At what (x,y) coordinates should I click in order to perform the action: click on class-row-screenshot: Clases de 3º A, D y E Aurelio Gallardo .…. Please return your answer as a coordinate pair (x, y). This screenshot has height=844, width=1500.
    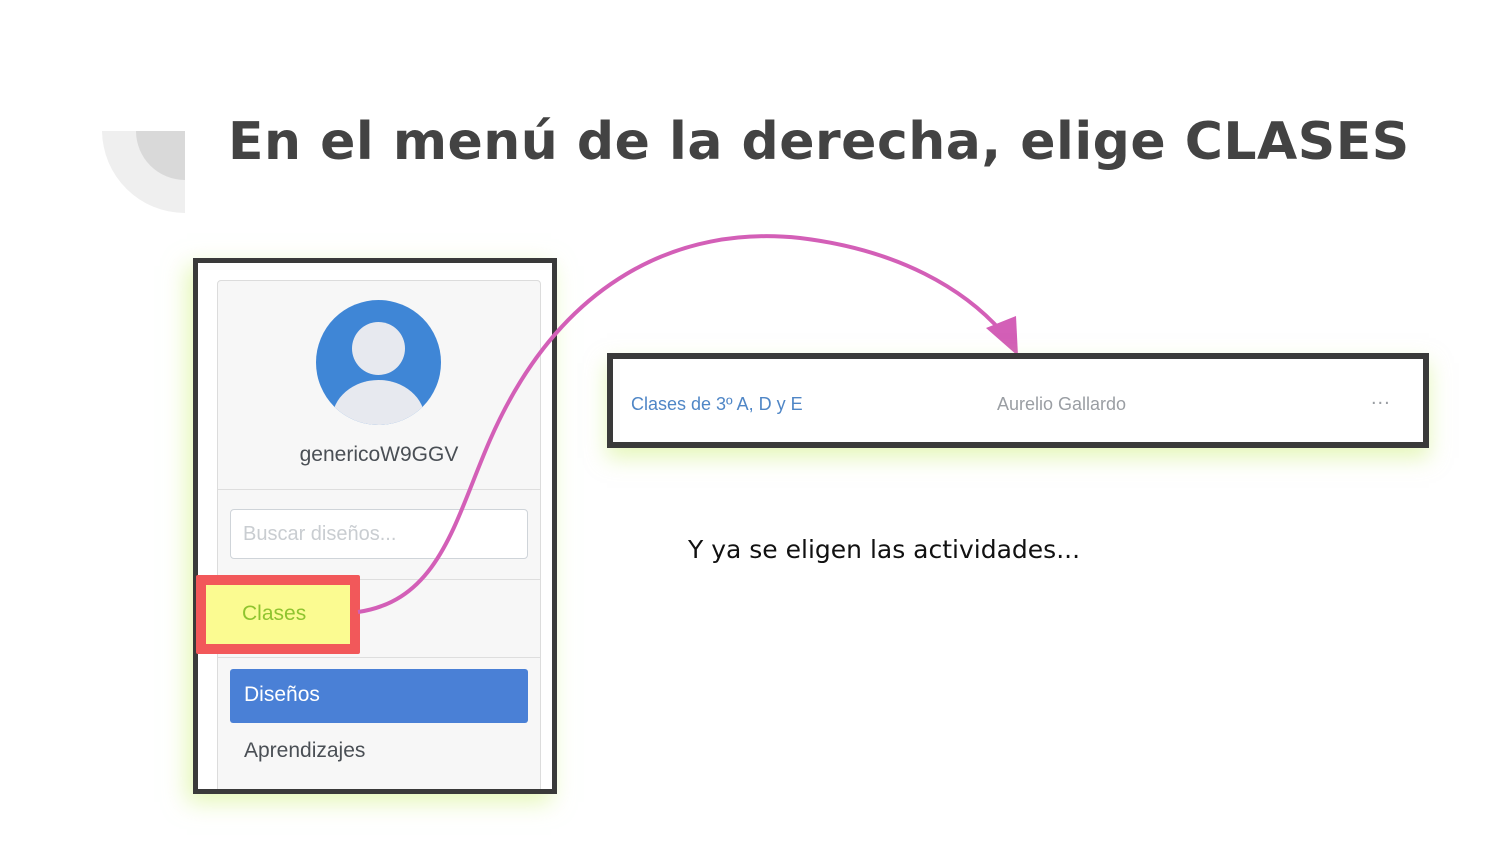
    Looking at the image, I should click on (1018, 400).